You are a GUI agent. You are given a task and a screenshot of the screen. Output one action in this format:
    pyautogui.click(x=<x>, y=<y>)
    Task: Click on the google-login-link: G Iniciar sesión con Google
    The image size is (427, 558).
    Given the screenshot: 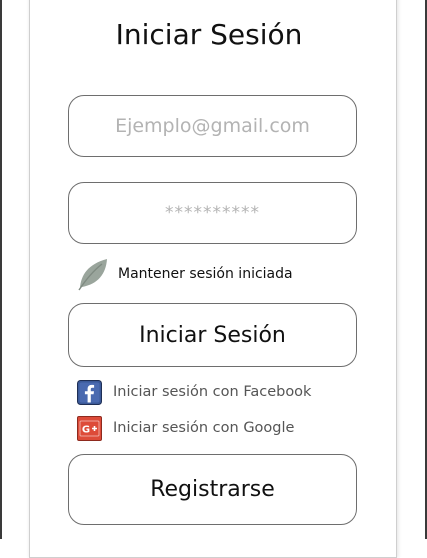 What is the action you would take?
    pyautogui.click(x=185, y=428)
    